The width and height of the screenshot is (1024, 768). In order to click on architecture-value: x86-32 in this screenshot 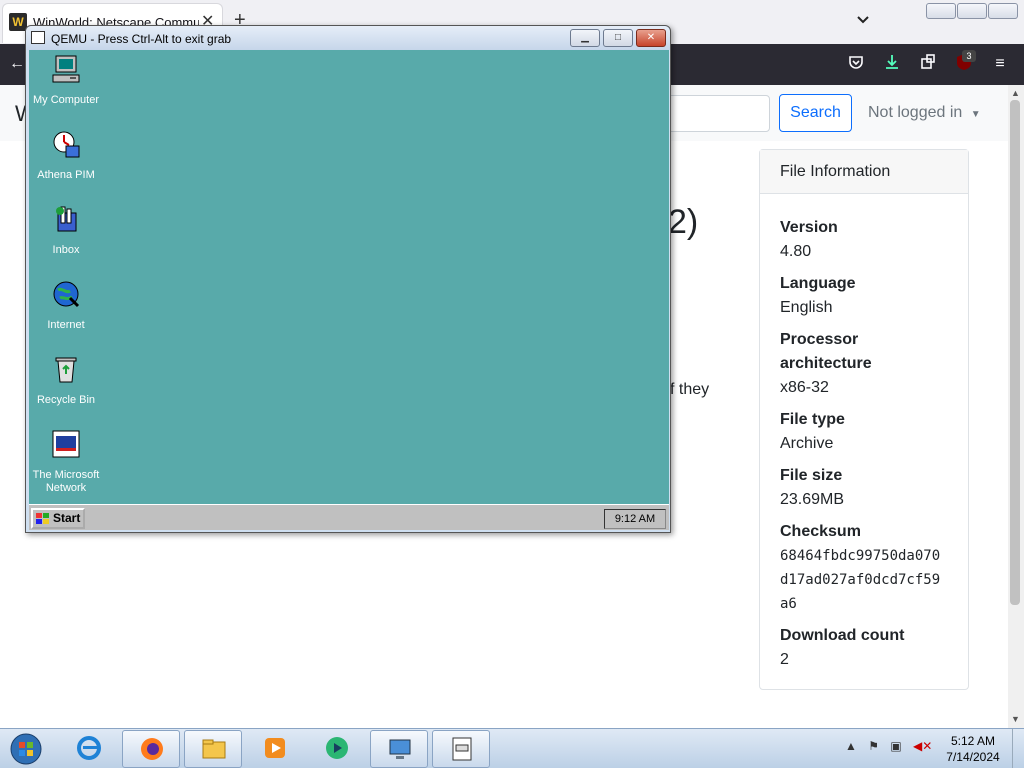, I will do `click(804, 387)`.